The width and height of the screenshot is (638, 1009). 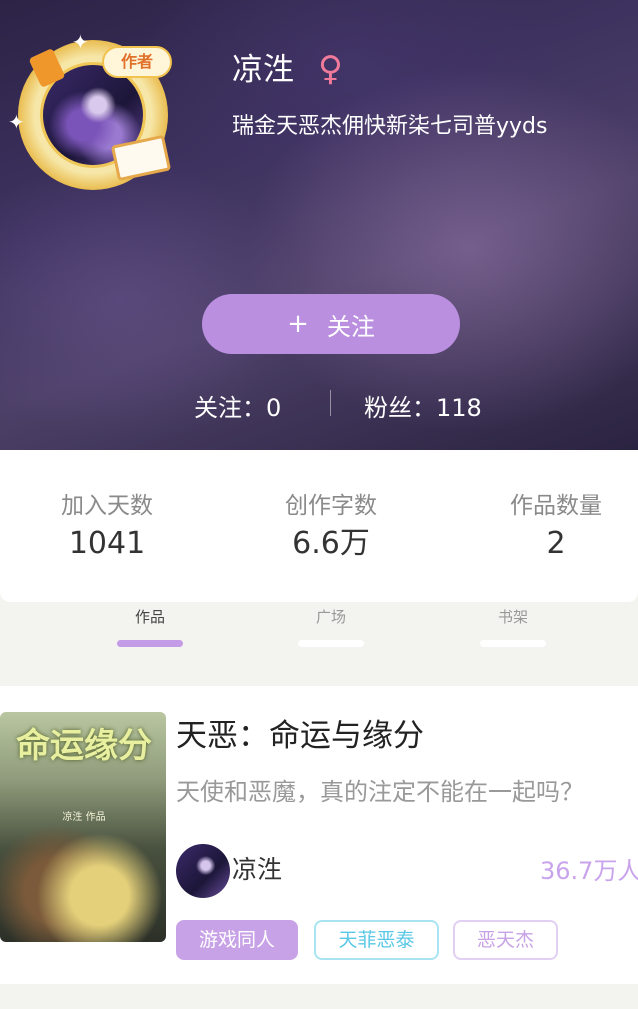 I want to click on tab-square: 广场, so click(x=331, y=626).